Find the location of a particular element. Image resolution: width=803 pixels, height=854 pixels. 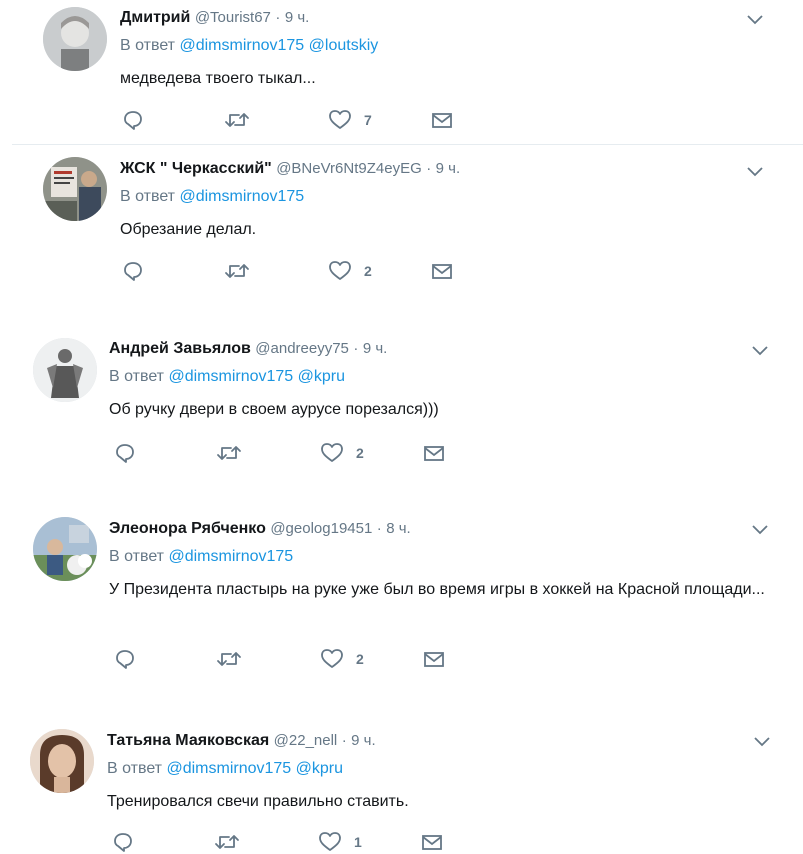

tweet-divider is located at coordinates (407, 144).